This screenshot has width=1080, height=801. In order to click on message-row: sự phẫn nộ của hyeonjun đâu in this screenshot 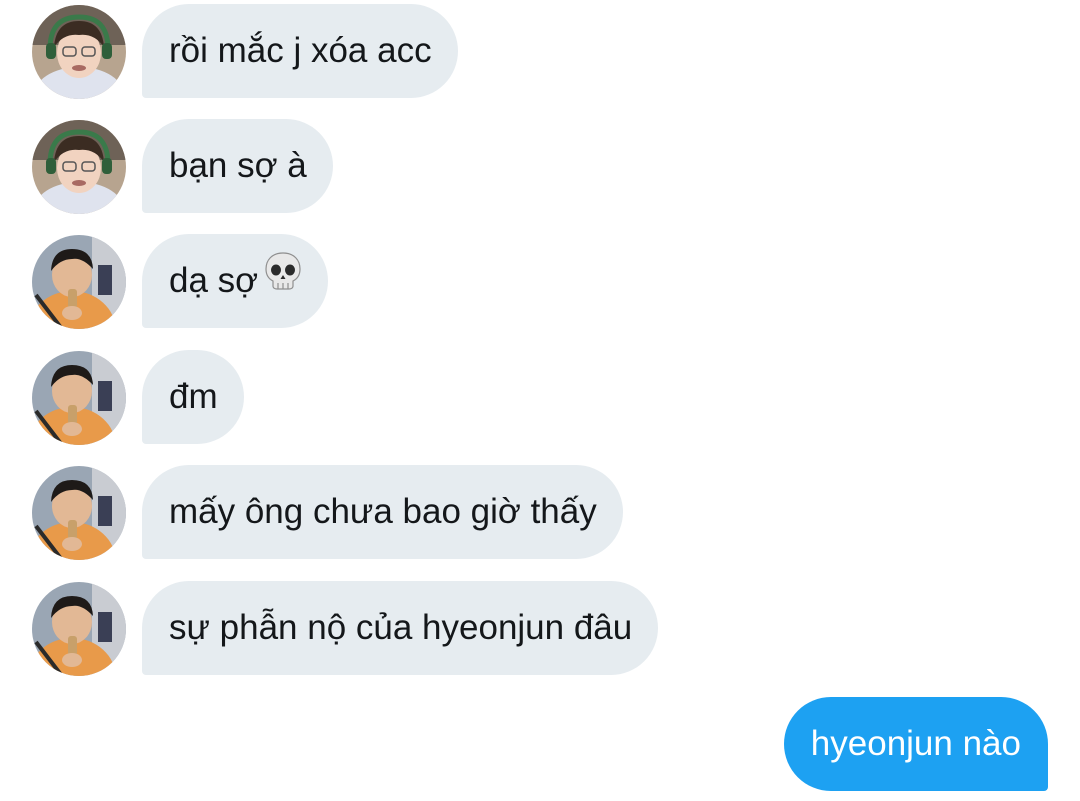, I will do `click(540, 629)`.